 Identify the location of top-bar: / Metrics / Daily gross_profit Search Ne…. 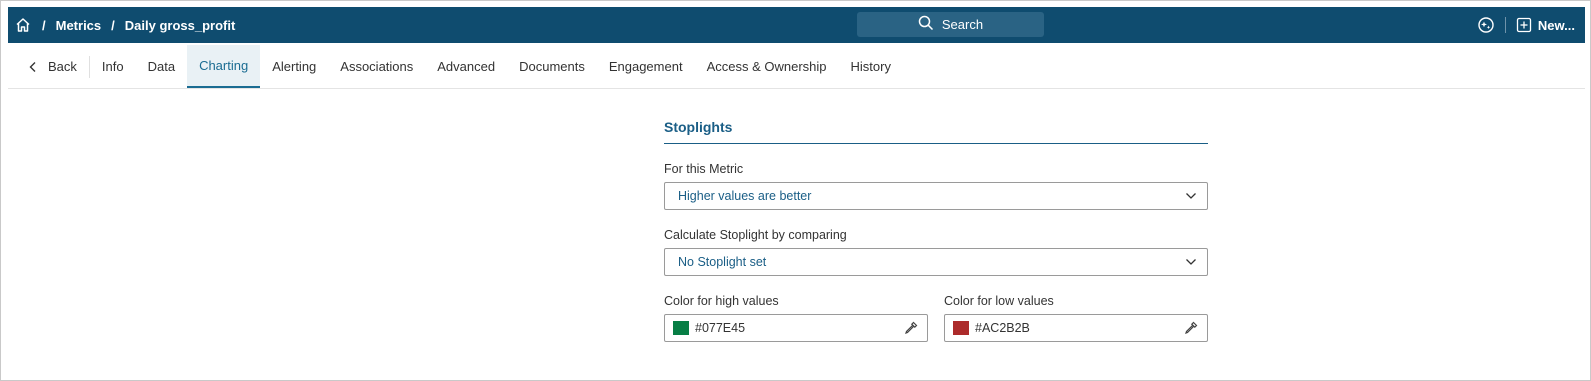
(796, 25).